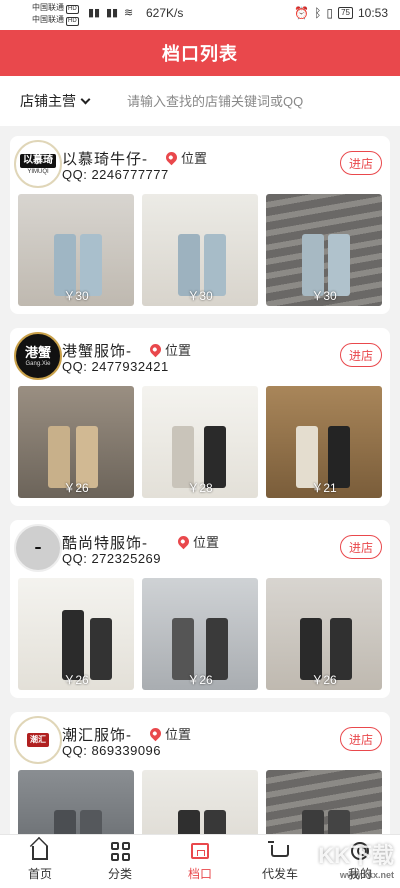  What do you see at coordinates (38, 548) in the screenshot?
I see `shop-logo` at bounding box center [38, 548].